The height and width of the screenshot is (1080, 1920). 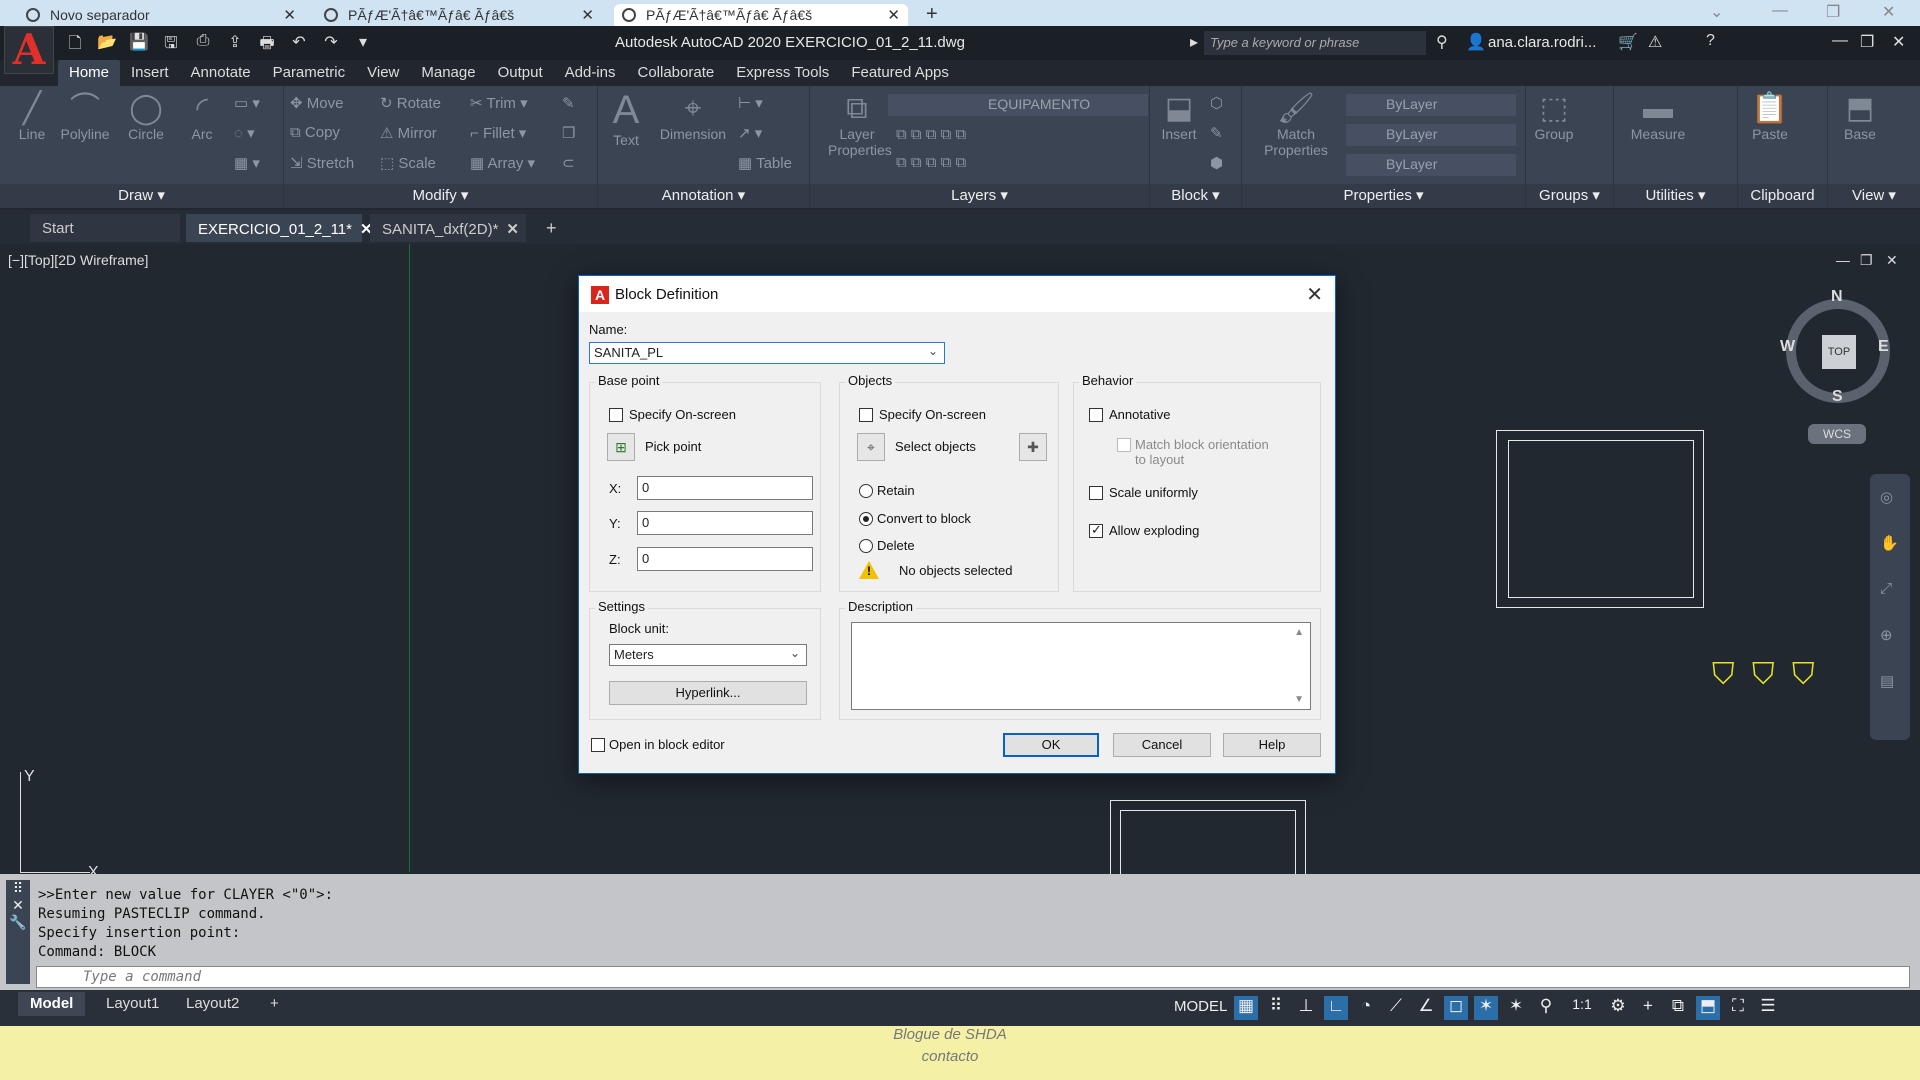 I want to click on redo-icon: ↷, so click(x=331, y=42).